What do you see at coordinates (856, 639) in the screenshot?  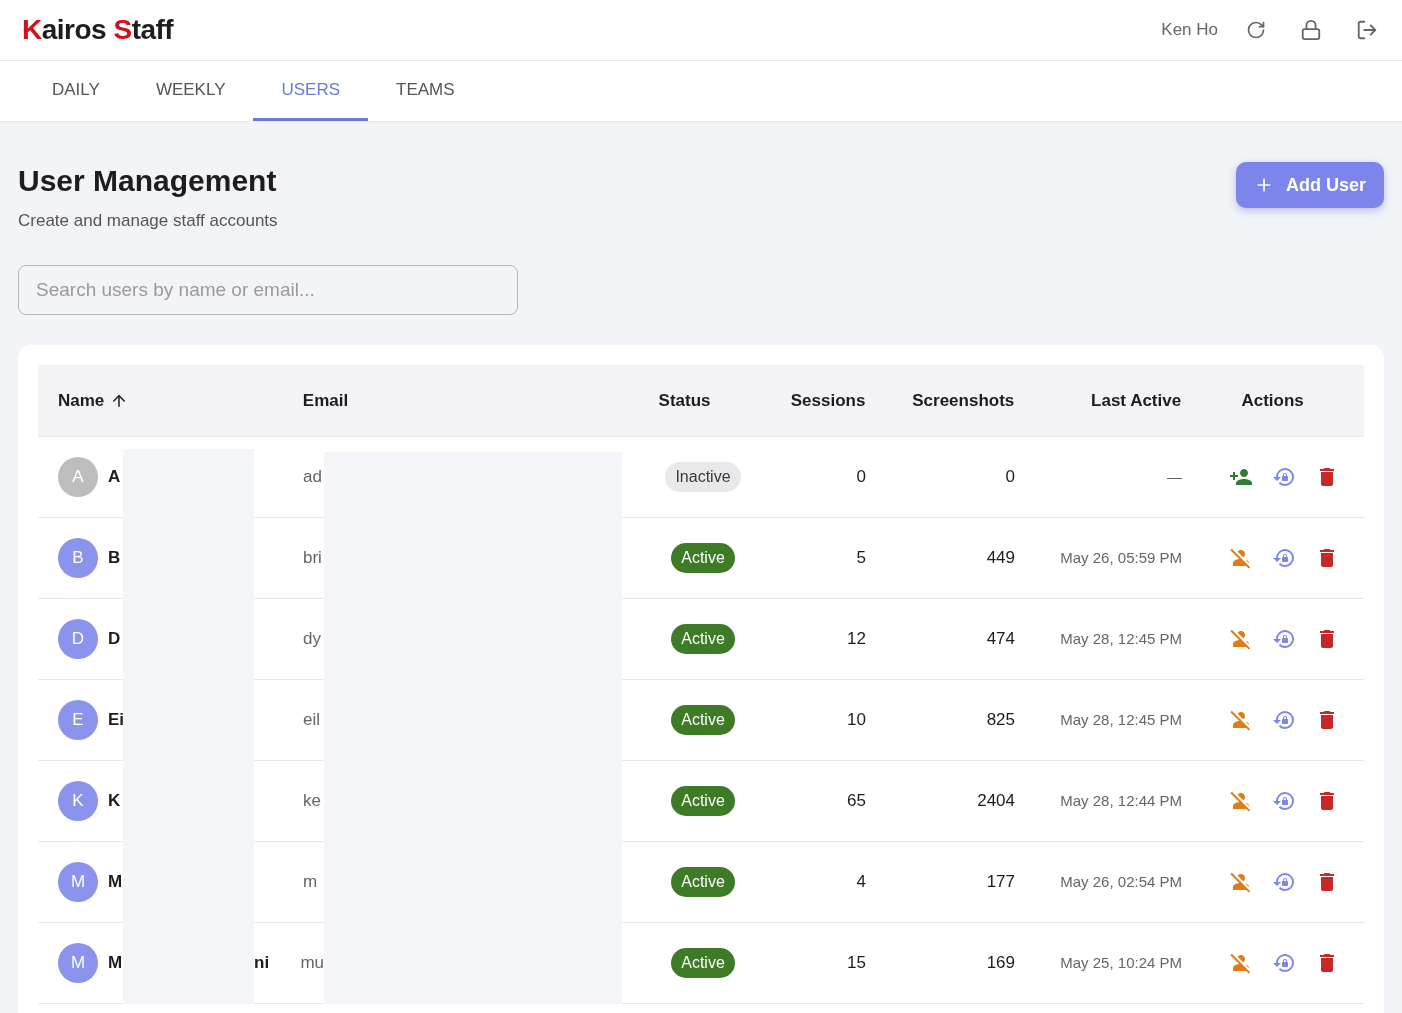 I see `sessions-count: 12` at bounding box center [856, 639].